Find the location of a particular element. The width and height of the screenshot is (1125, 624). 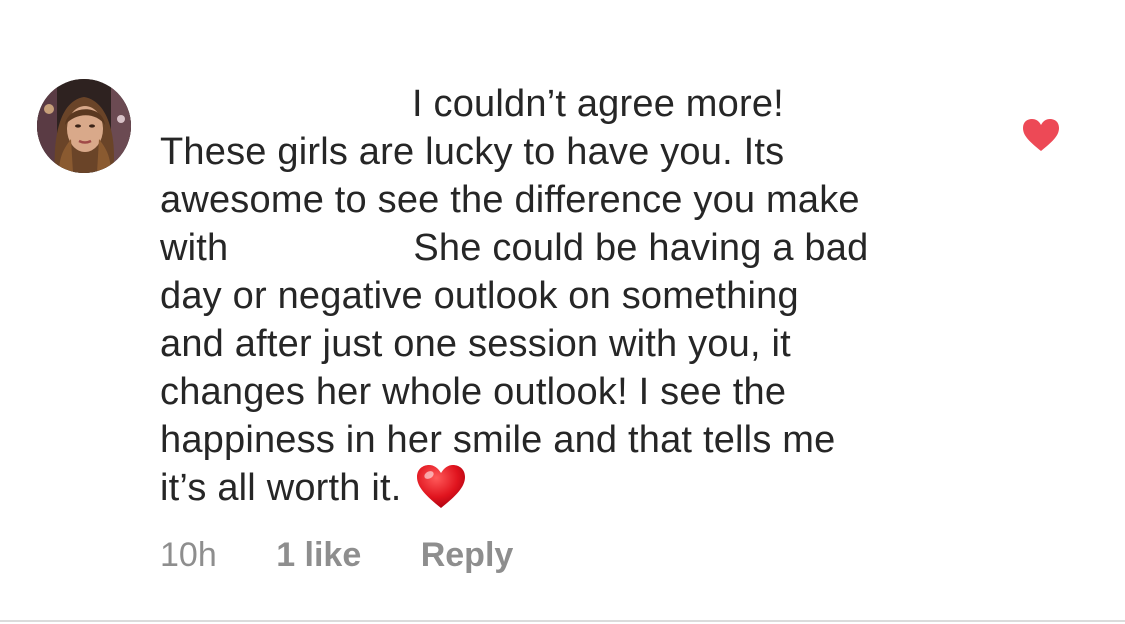

comment-text-segment: with is located at coordinates (194, 248).